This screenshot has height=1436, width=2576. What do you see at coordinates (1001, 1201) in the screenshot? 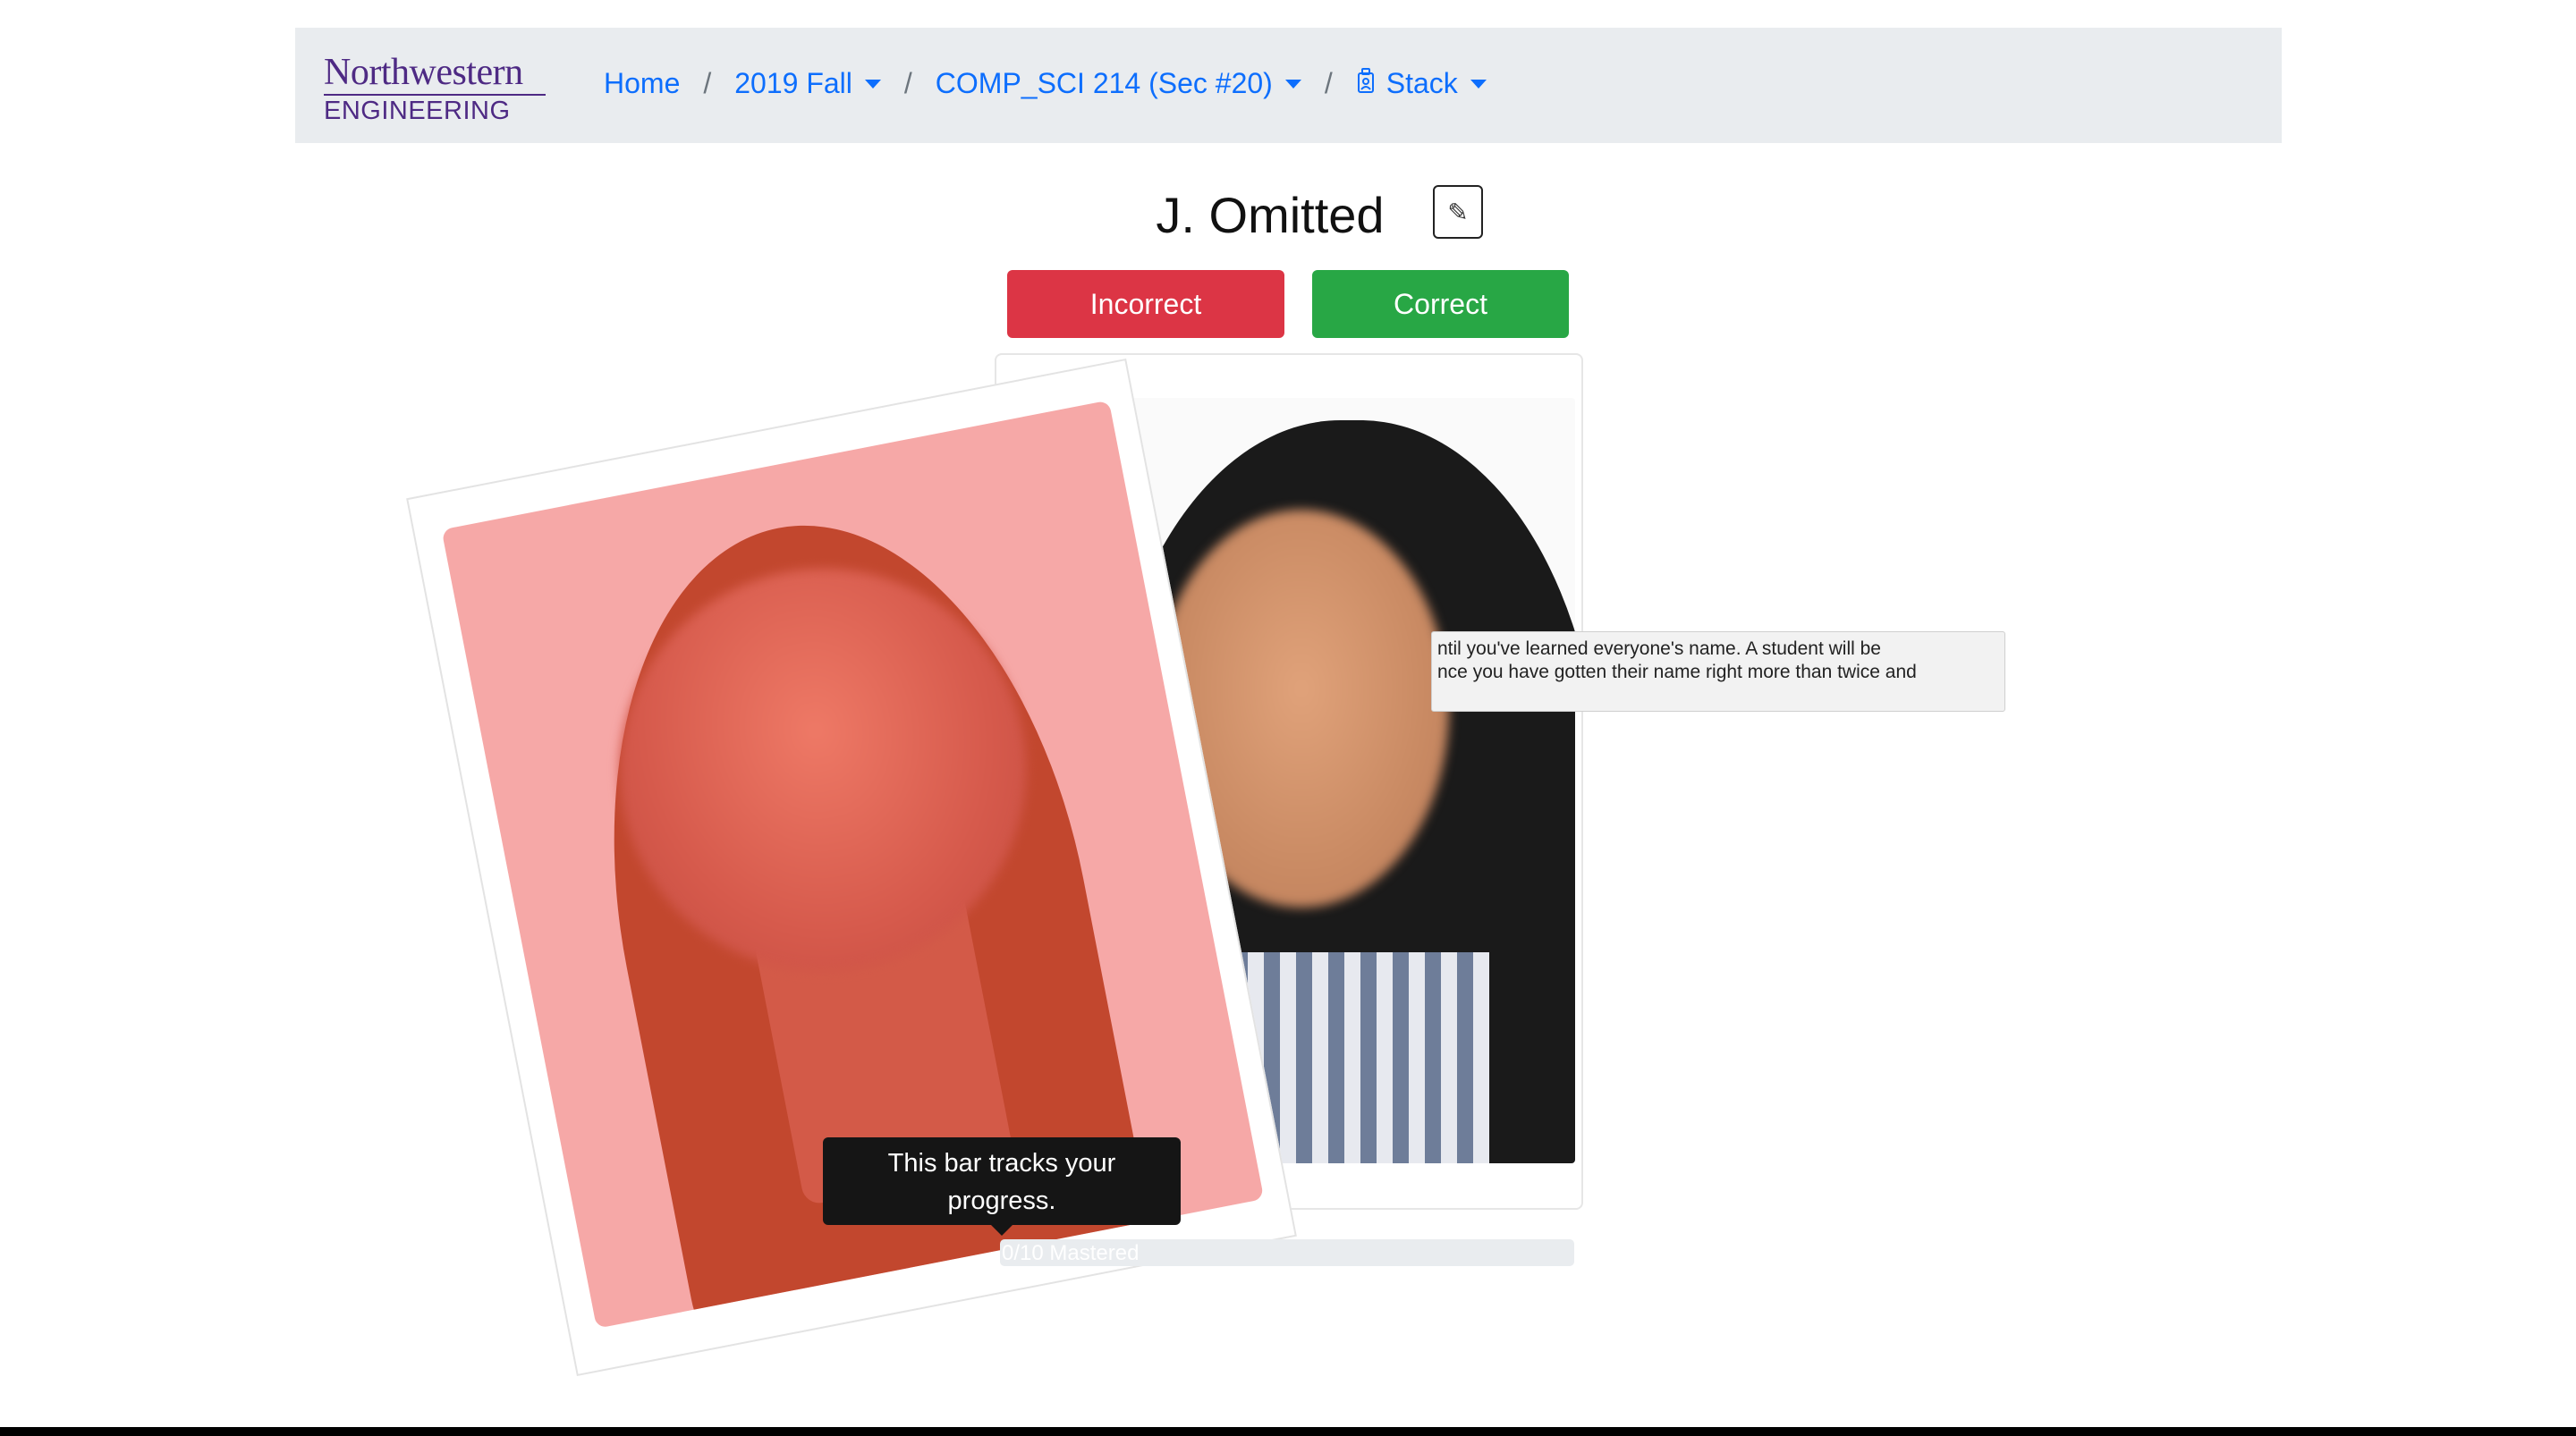
I see `tooltip-line: progress.` at bounding box center [1001, 1201].